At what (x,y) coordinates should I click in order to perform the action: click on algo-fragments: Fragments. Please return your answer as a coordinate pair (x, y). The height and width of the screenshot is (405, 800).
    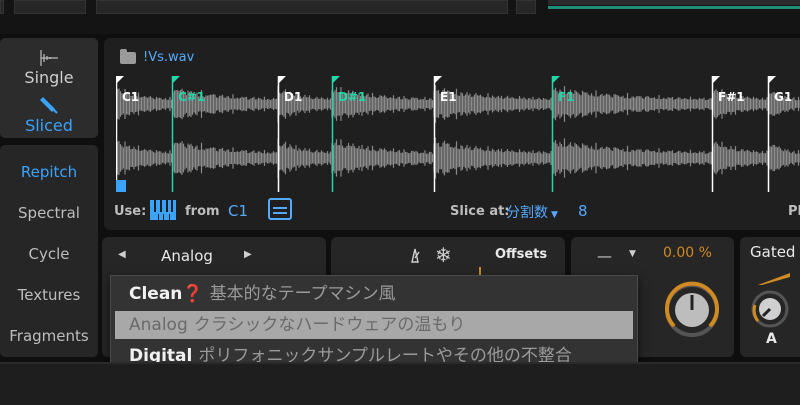
    Looking at the image, I should click on (49, 336).